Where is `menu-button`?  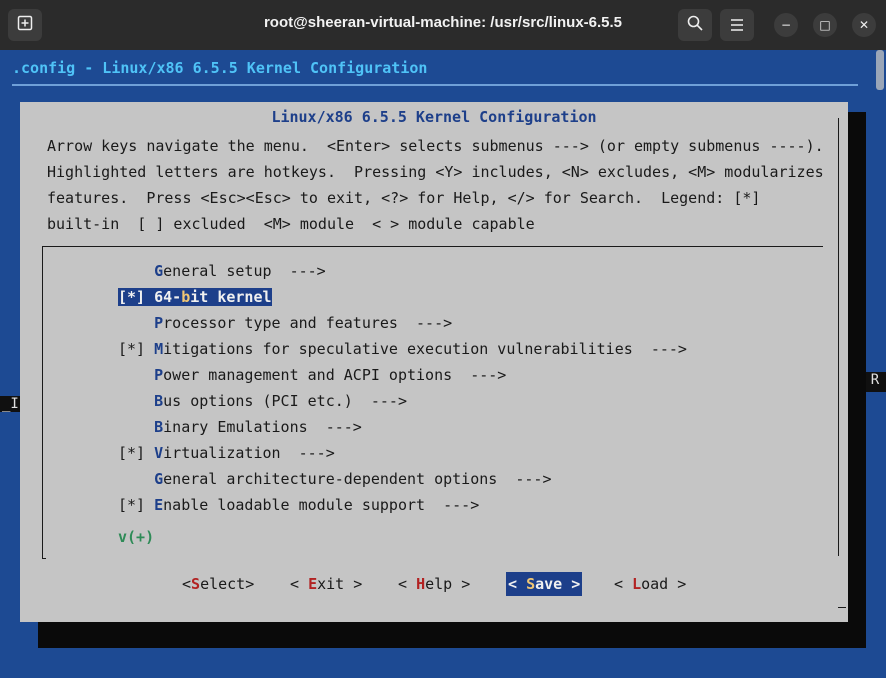
menu-button is located at coordinates (737, 25).